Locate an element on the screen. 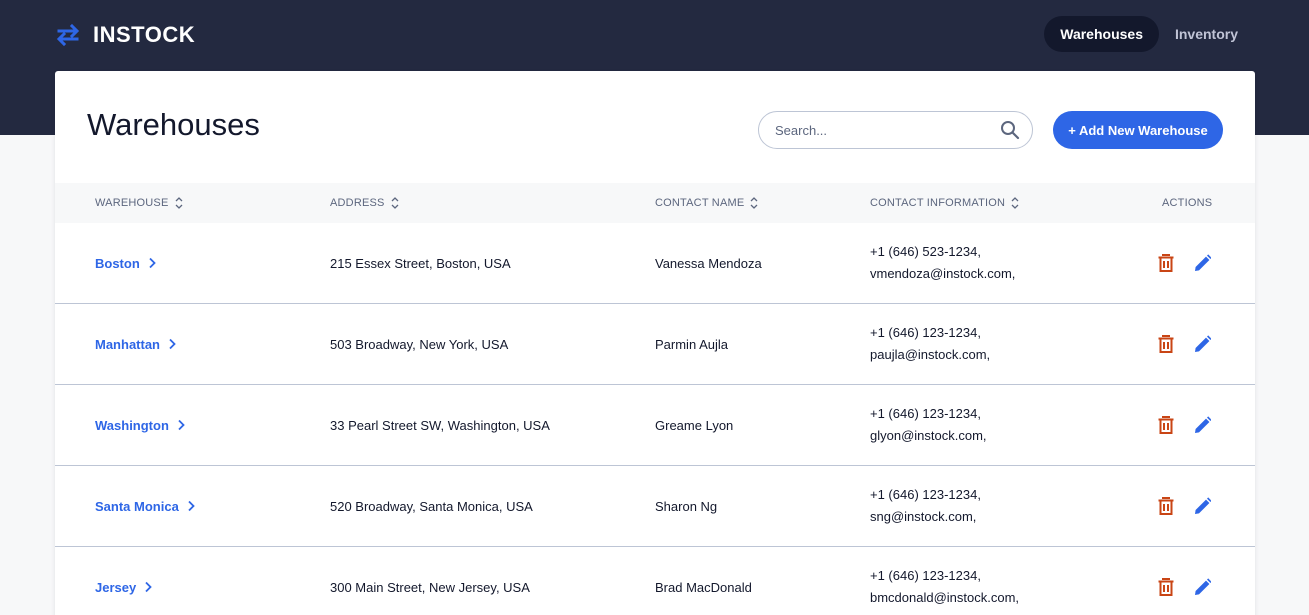 The width and height of the screenshot is (1309, 615). column-header-contact-information: CONTACT INFORMATION is located at coordinates (944, 203).